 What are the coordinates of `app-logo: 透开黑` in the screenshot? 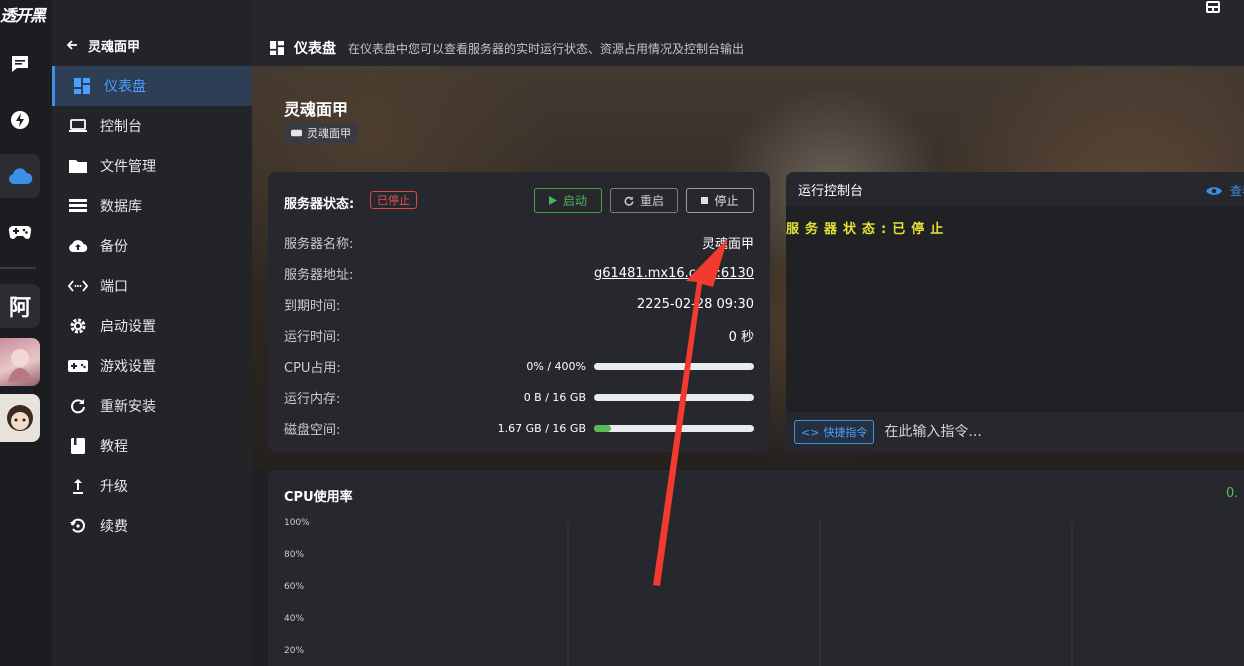 It's located at (23, 15).